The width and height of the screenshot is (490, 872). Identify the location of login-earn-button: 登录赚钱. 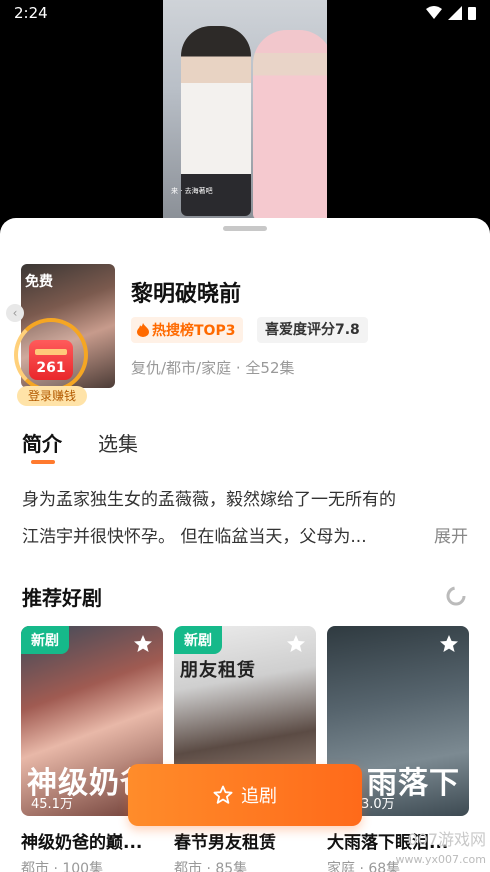
(52, 396).